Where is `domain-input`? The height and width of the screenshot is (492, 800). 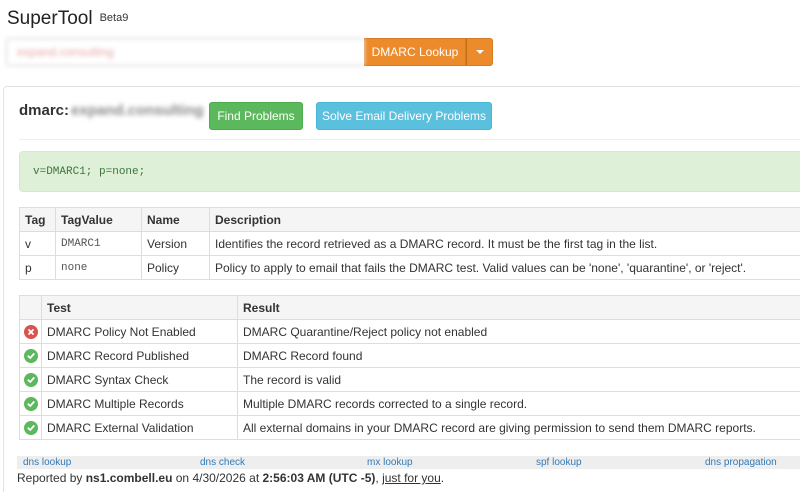 domain-input is located at coordinates (185, 52).